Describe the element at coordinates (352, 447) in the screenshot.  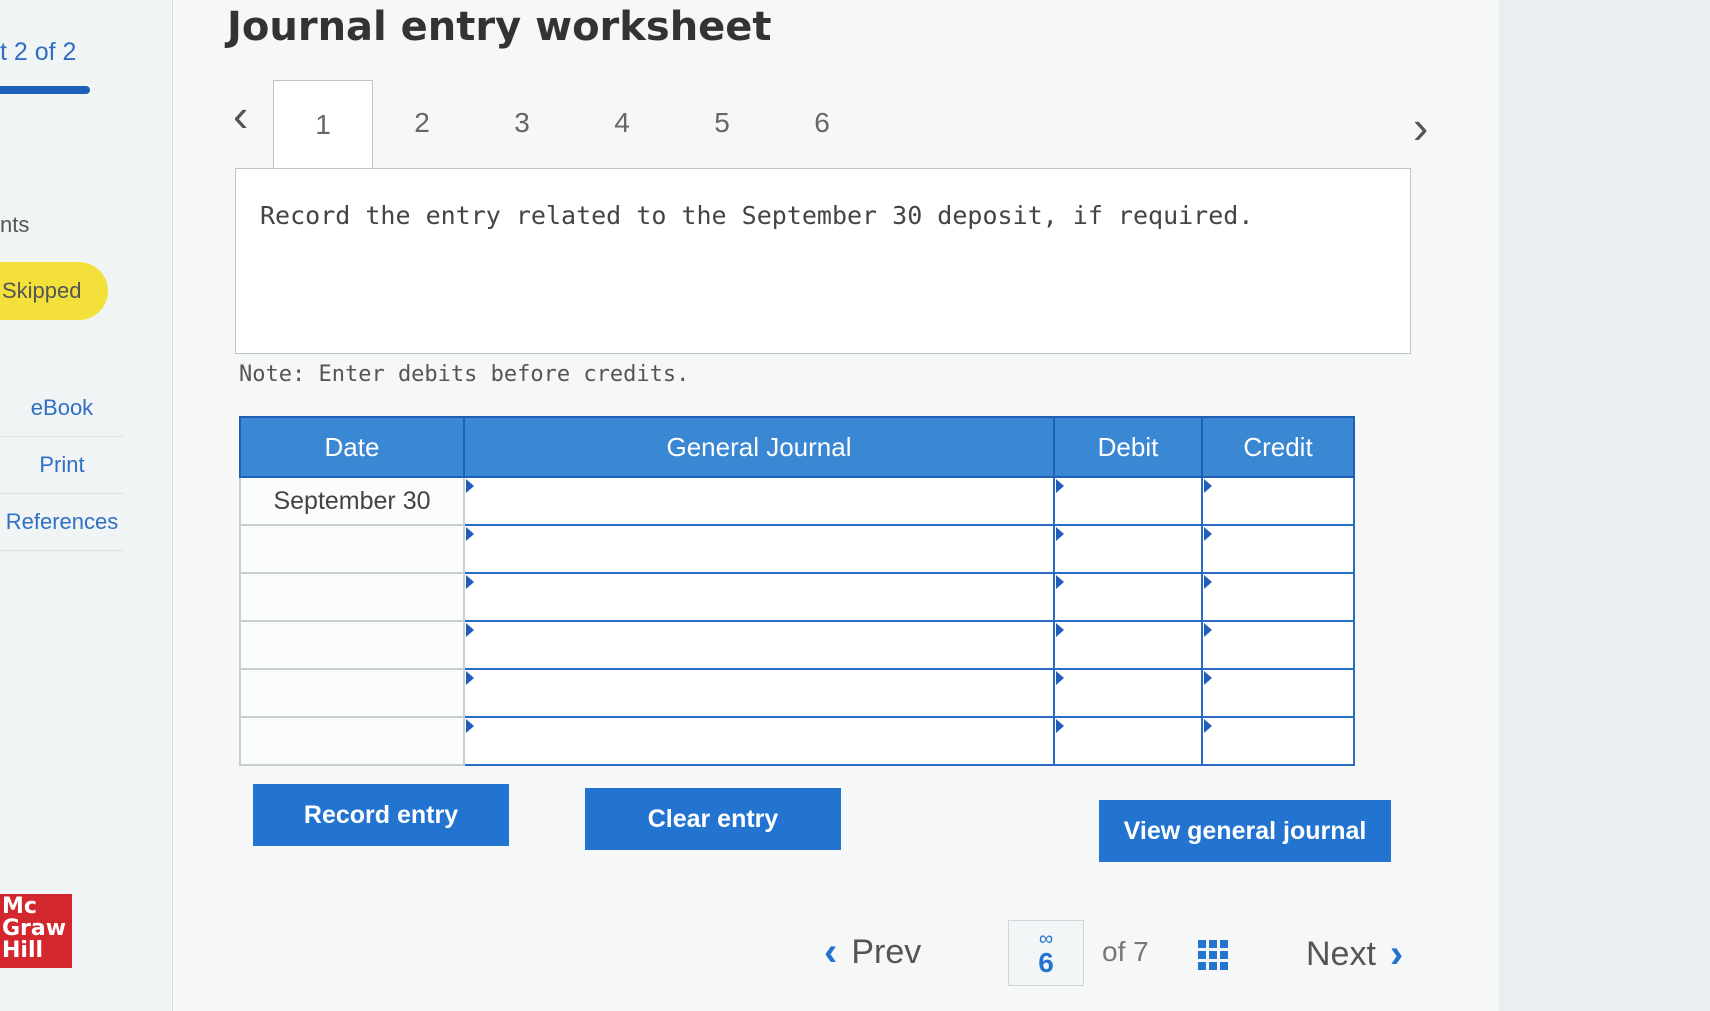
I see `date-column-header: Date` at that location.